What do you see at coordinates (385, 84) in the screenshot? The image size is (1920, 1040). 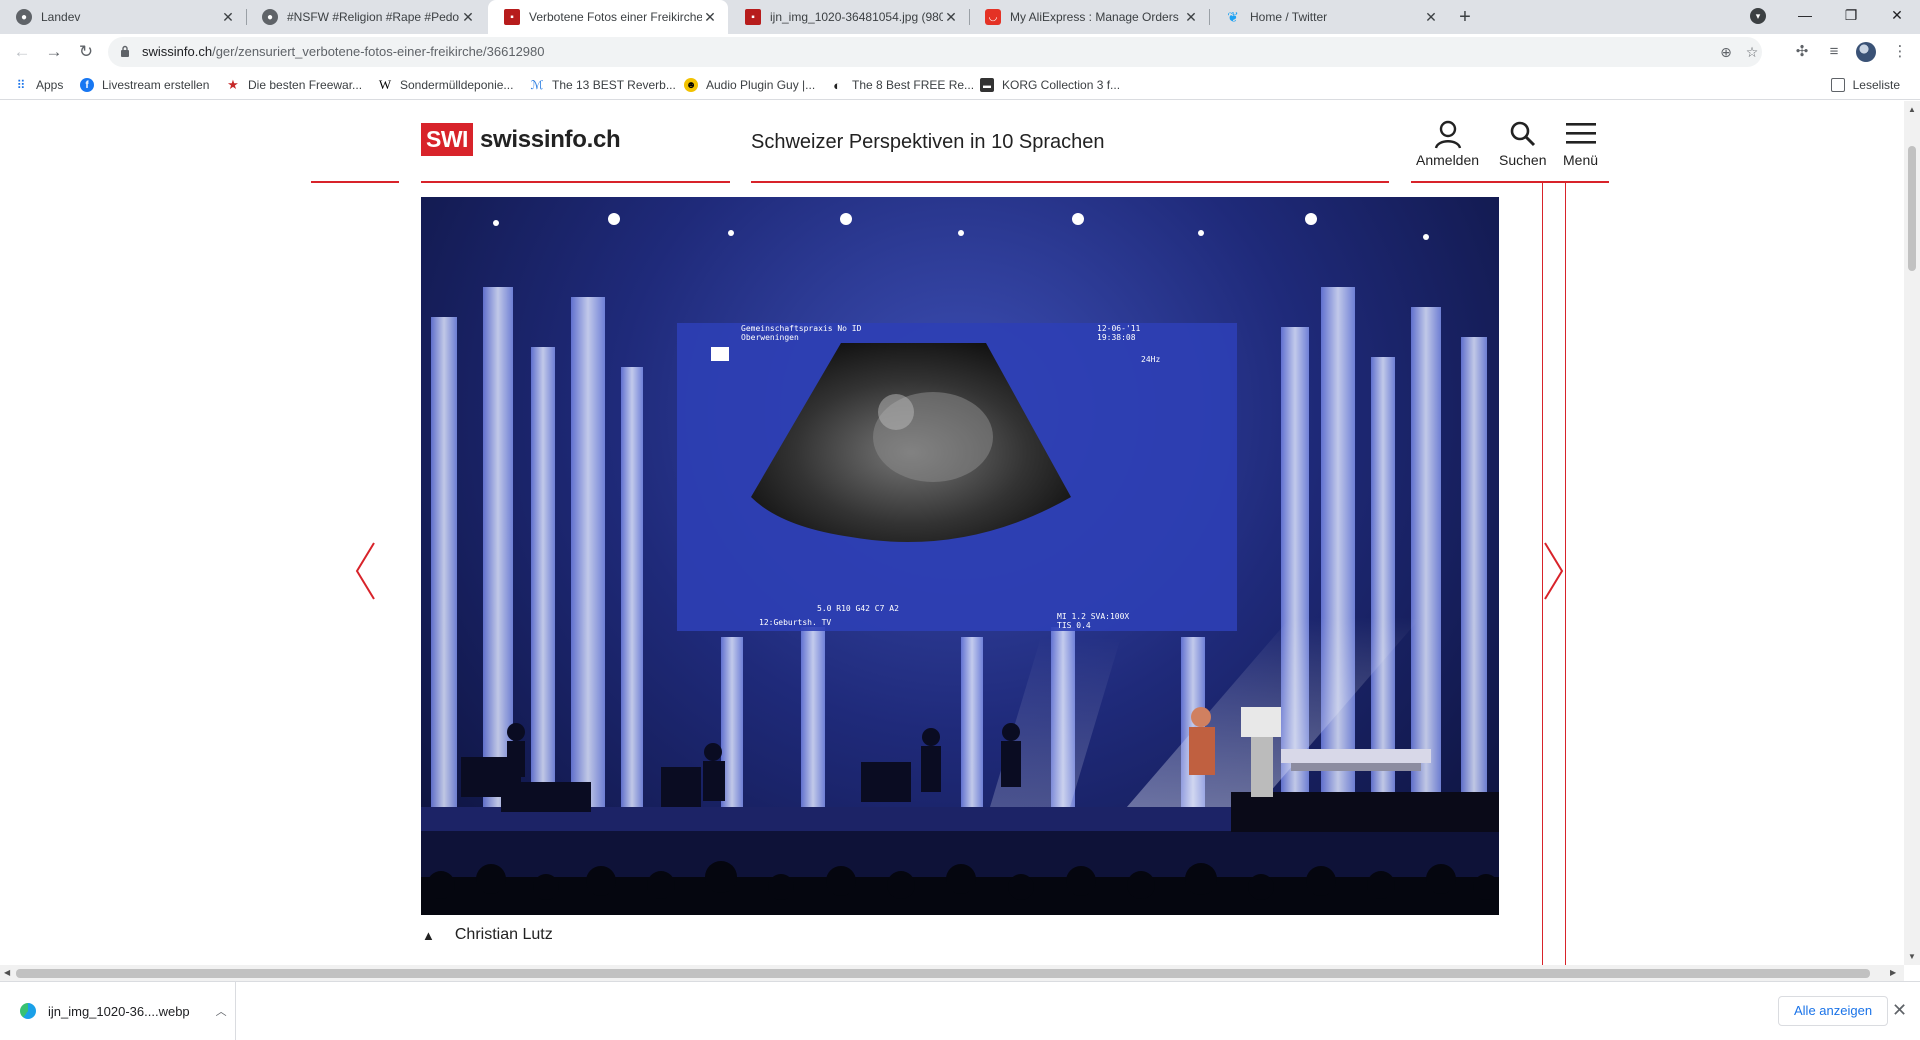 I see `wikipedia-icon: W` at bounding box center [385, 84].